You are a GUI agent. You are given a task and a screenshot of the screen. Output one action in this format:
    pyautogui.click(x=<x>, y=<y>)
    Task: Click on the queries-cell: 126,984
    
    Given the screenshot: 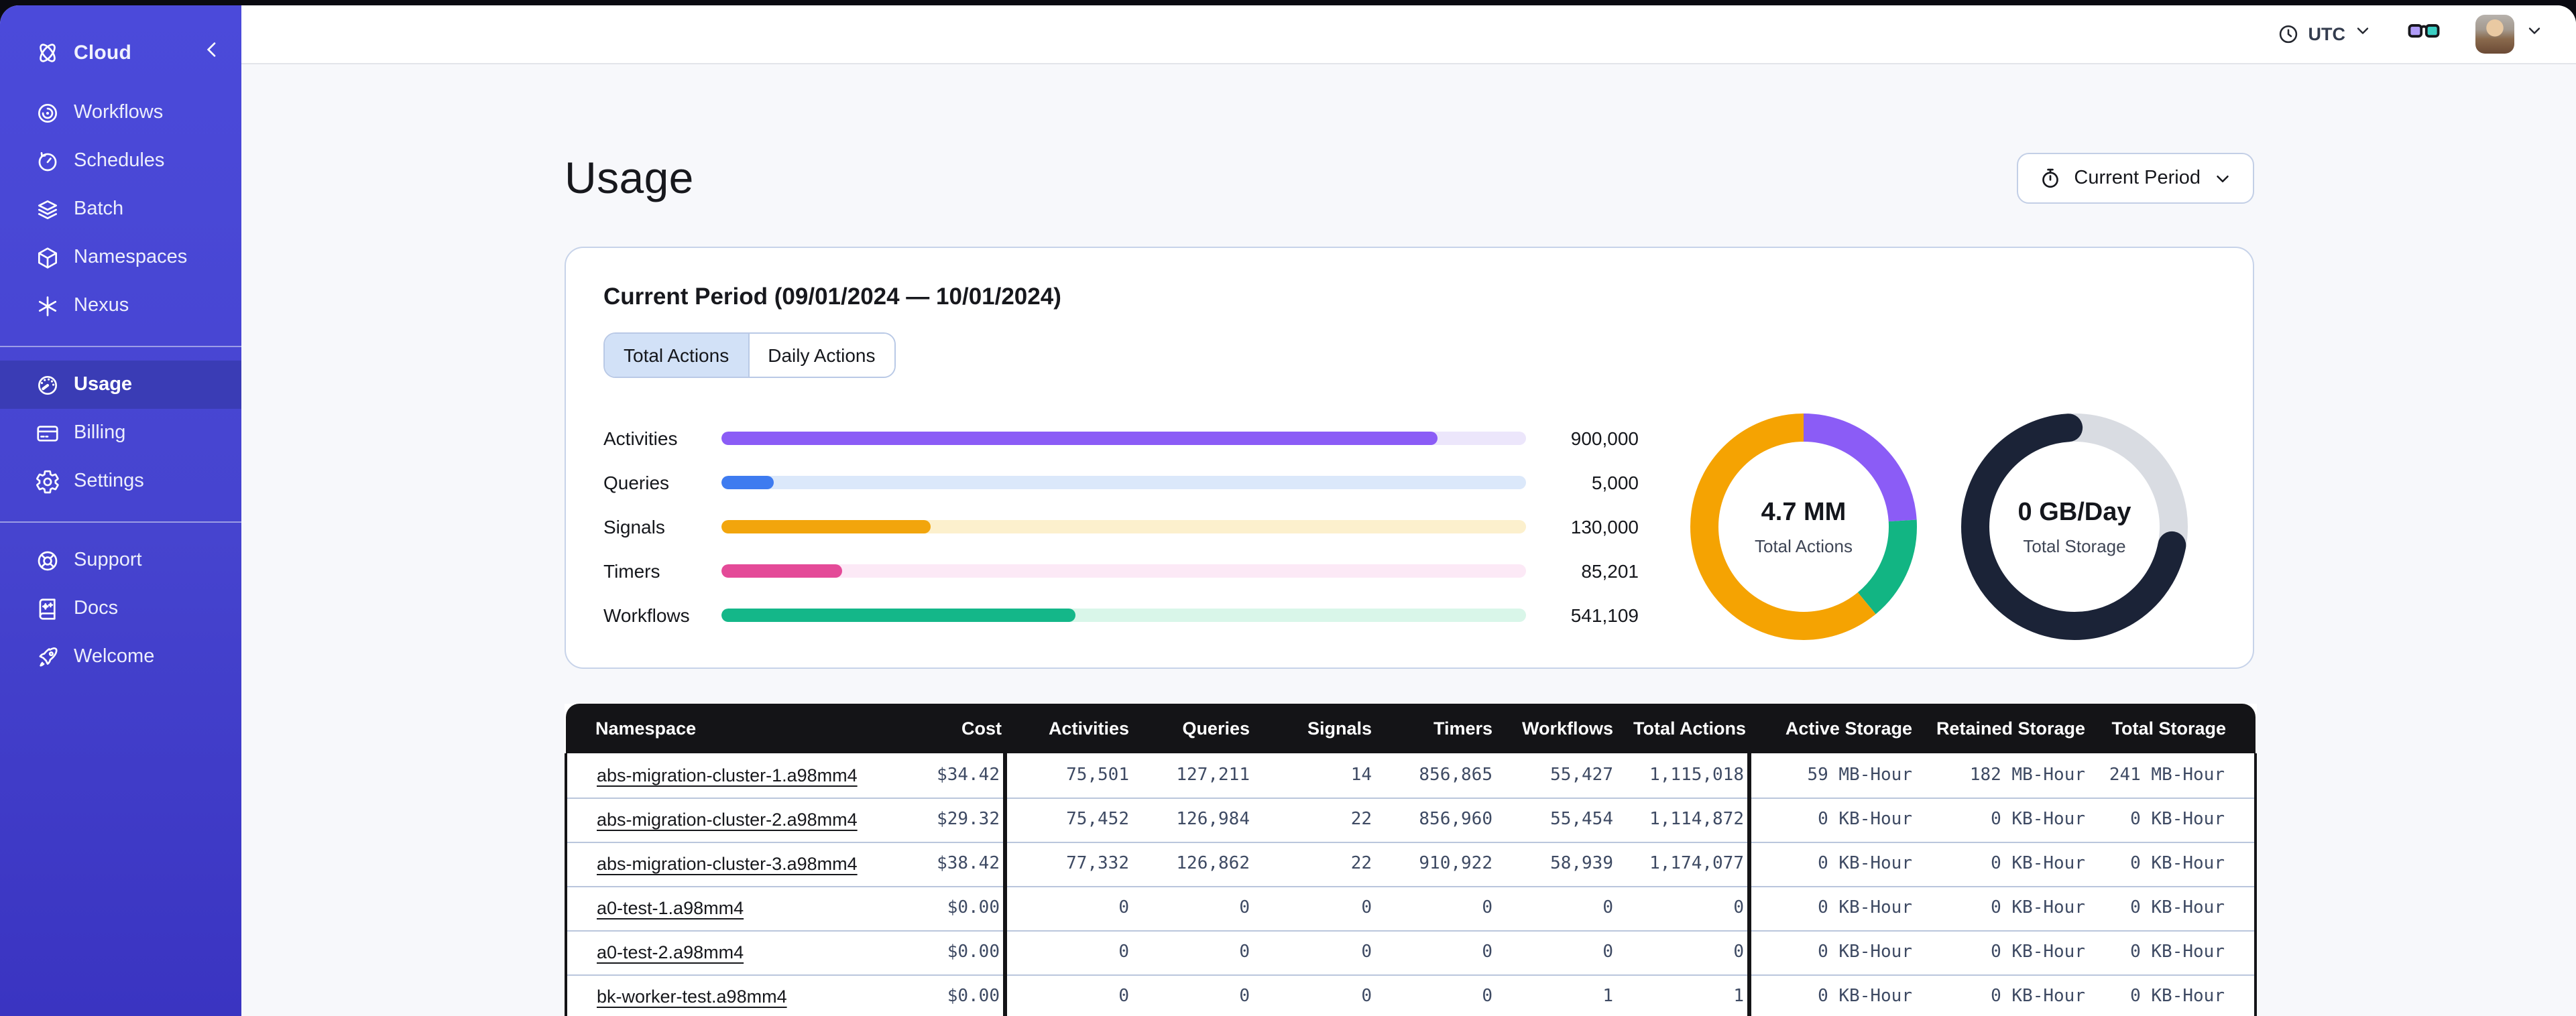 What is the action you would take?
    pyautogui.click(x=1192, y=820)
    